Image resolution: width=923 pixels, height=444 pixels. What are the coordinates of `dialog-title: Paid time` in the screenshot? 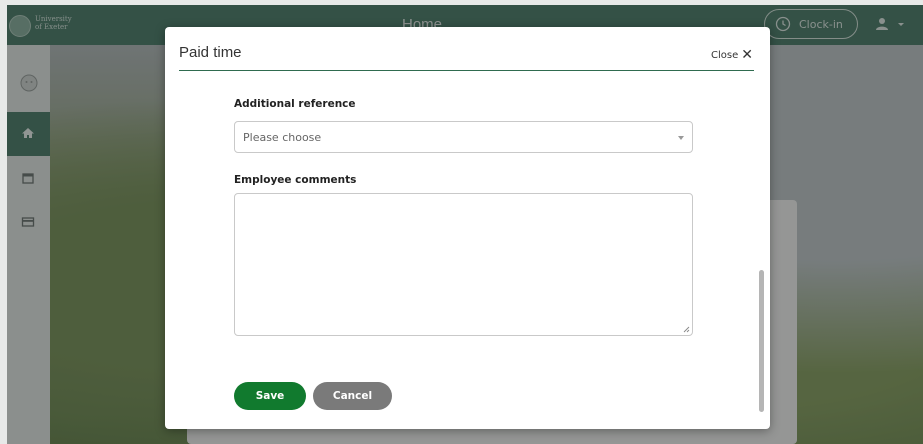 It's located at (210, 52).